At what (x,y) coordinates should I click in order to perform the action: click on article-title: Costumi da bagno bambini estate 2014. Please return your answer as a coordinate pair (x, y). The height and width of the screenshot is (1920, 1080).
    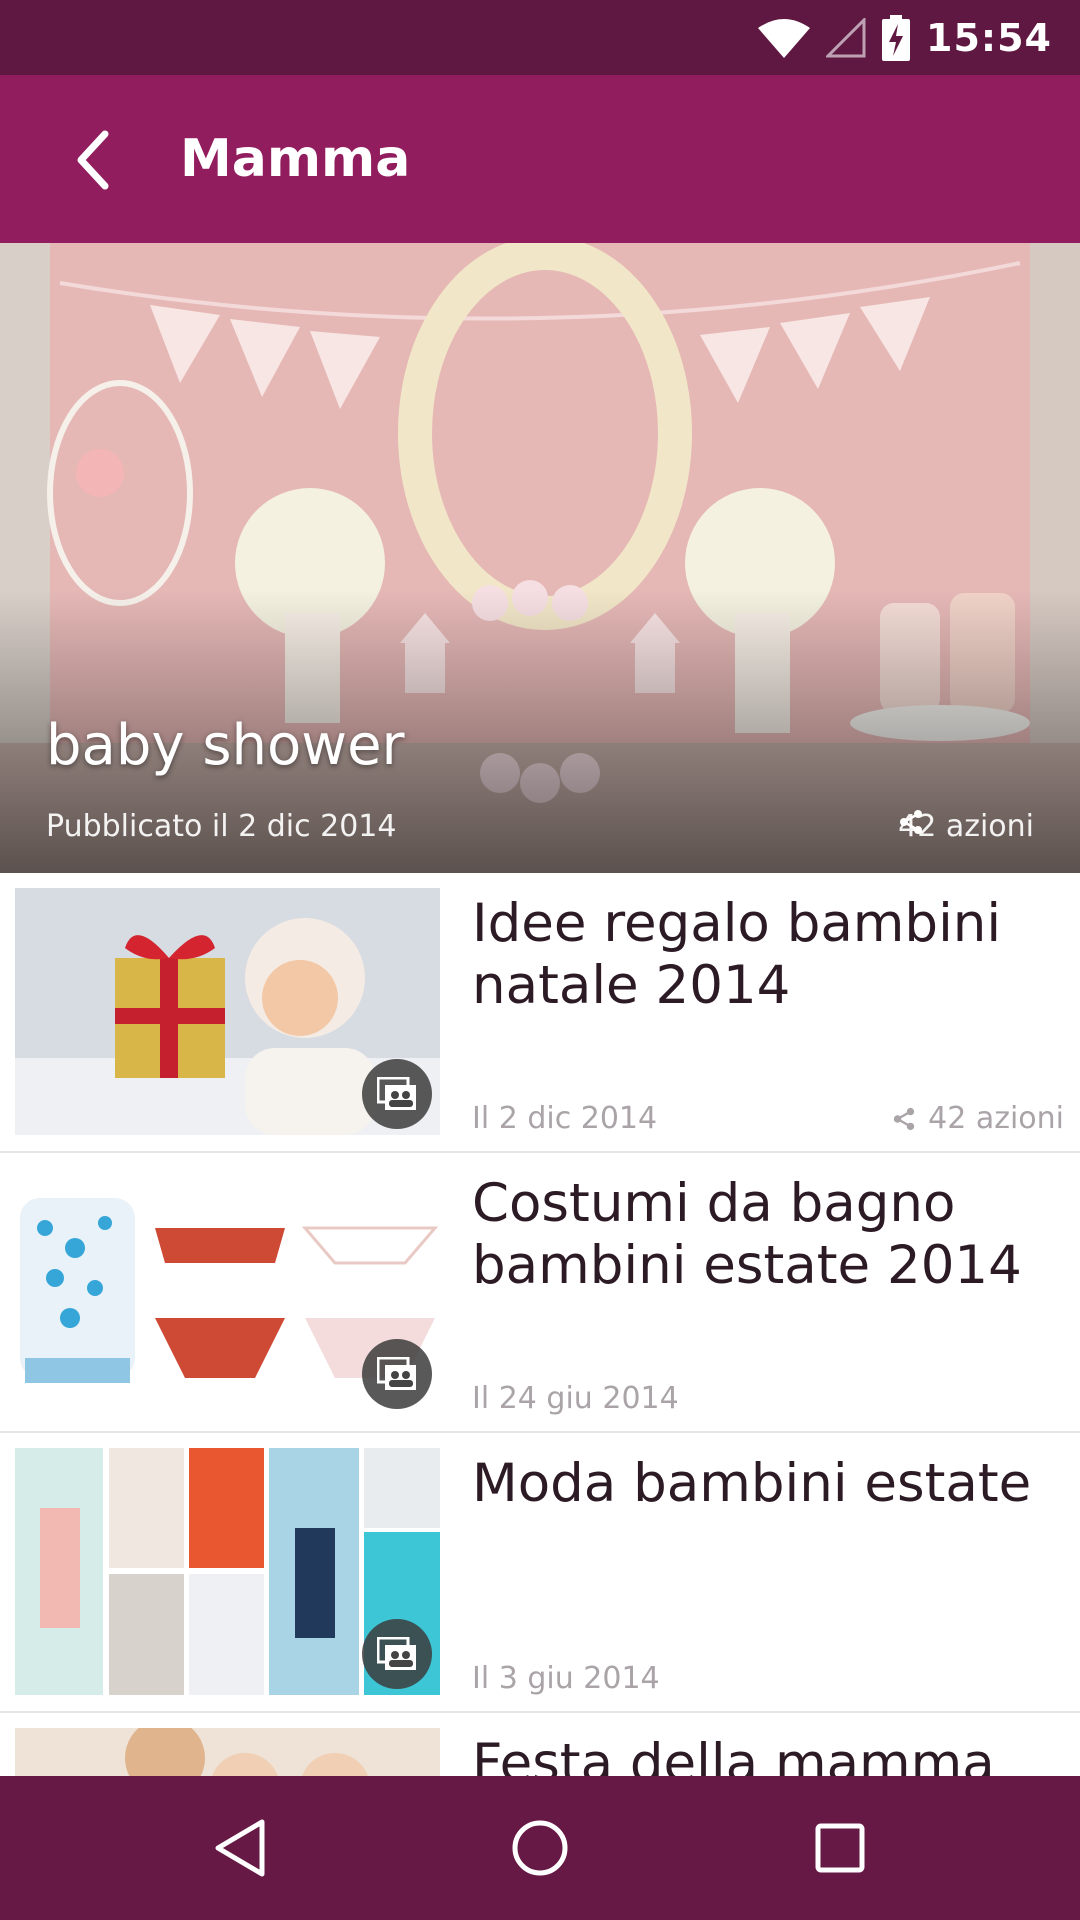
    Looking at the image, I should click on (747, 1234).